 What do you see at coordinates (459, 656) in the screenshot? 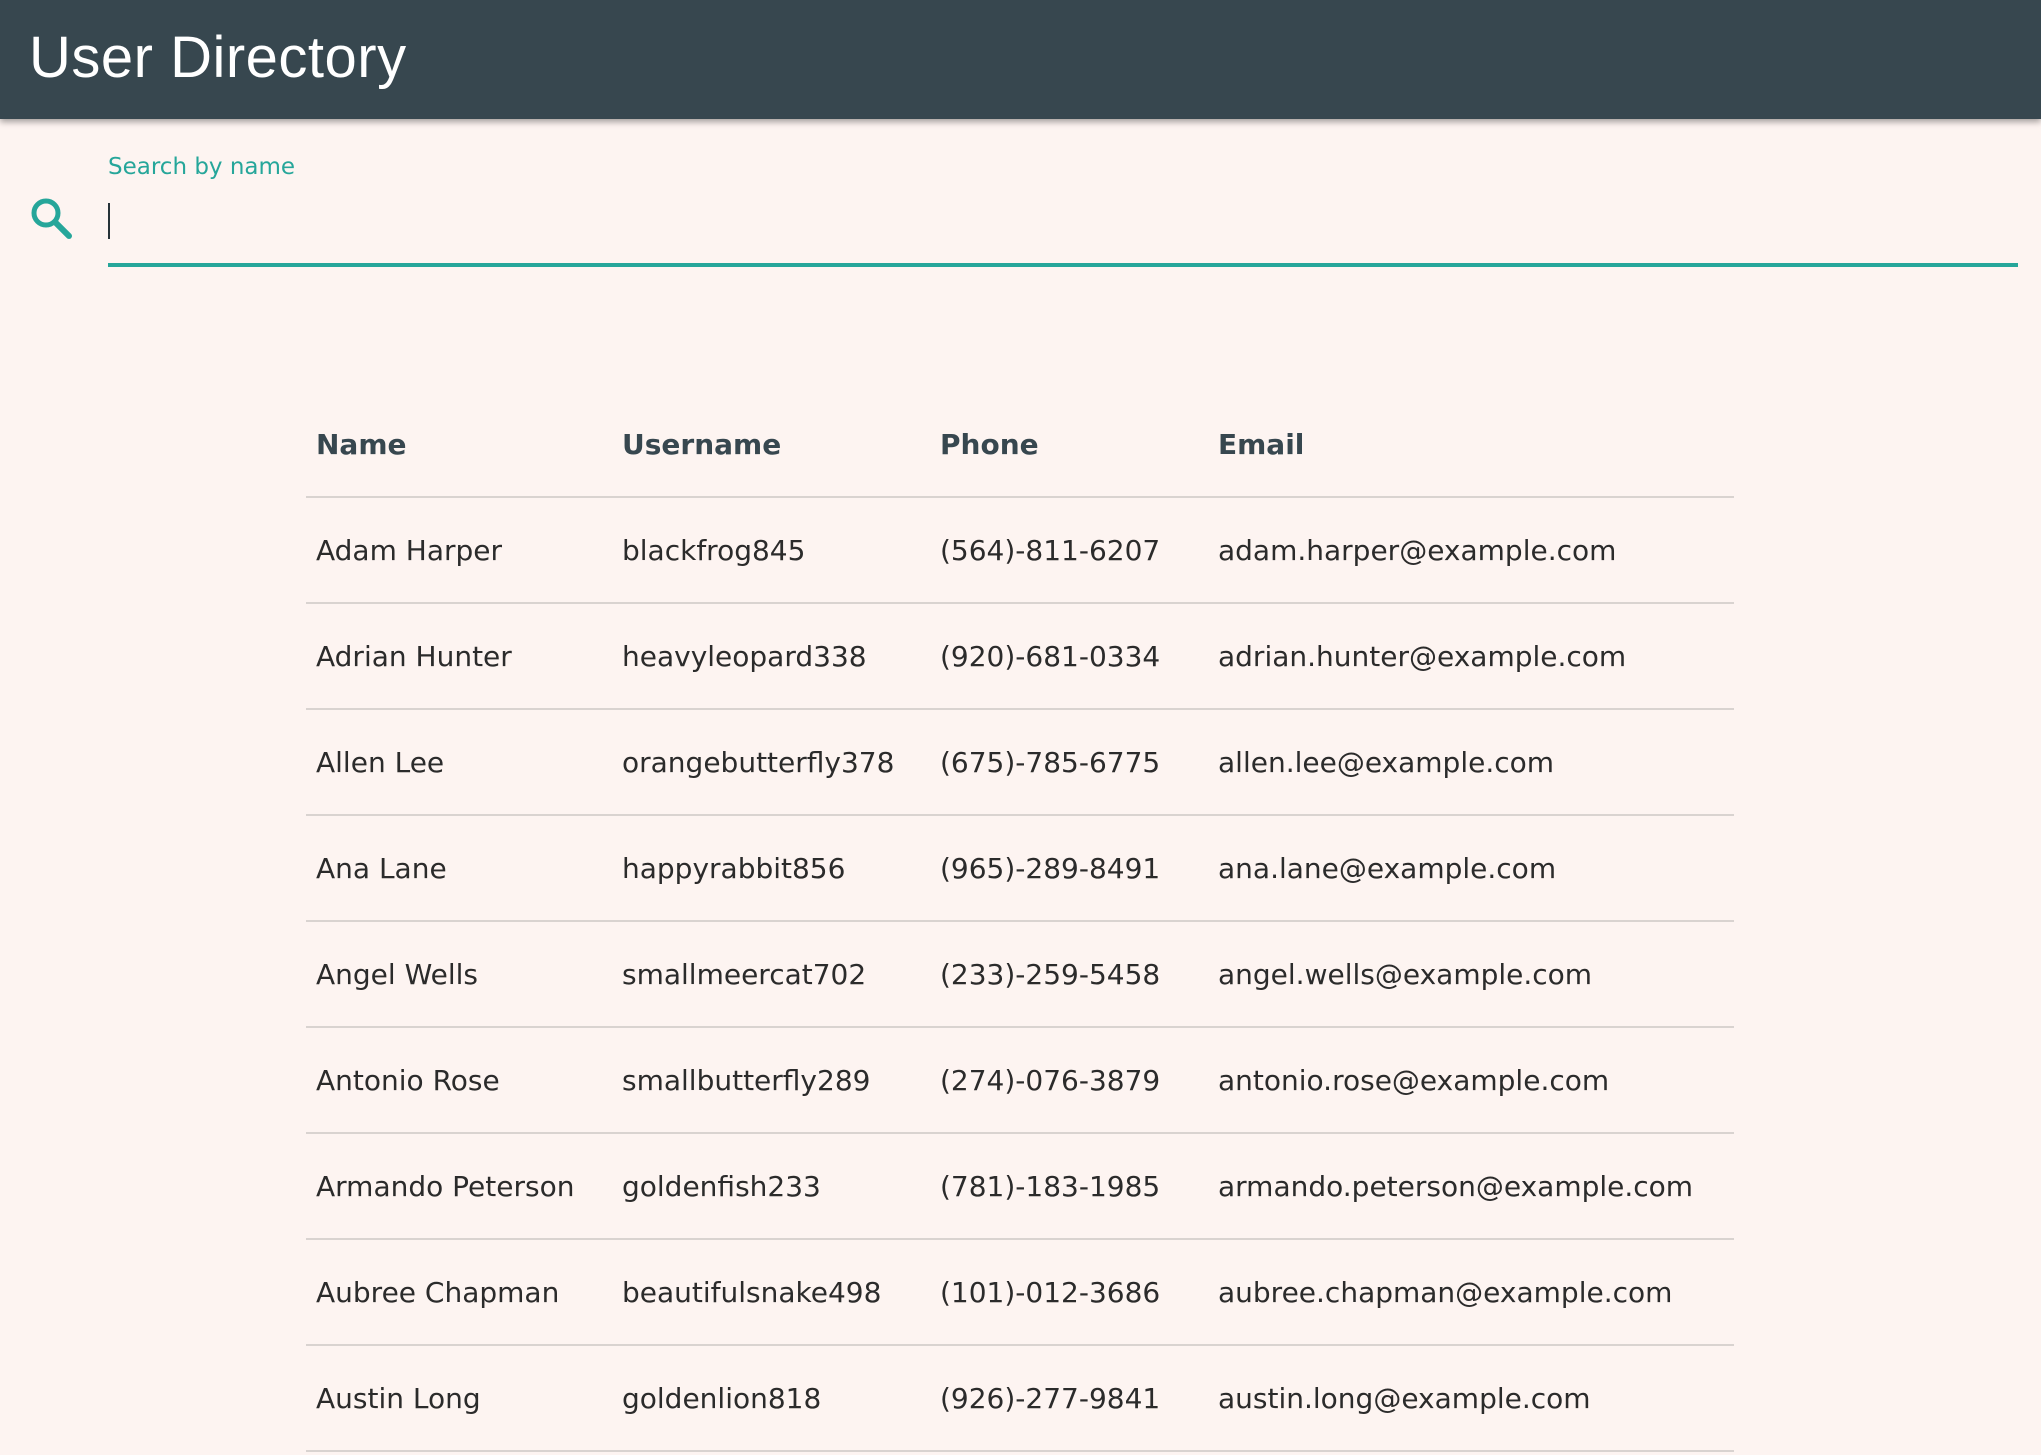
I see `cell-name: Adrian Hunter` at bounding box center [459, 656].